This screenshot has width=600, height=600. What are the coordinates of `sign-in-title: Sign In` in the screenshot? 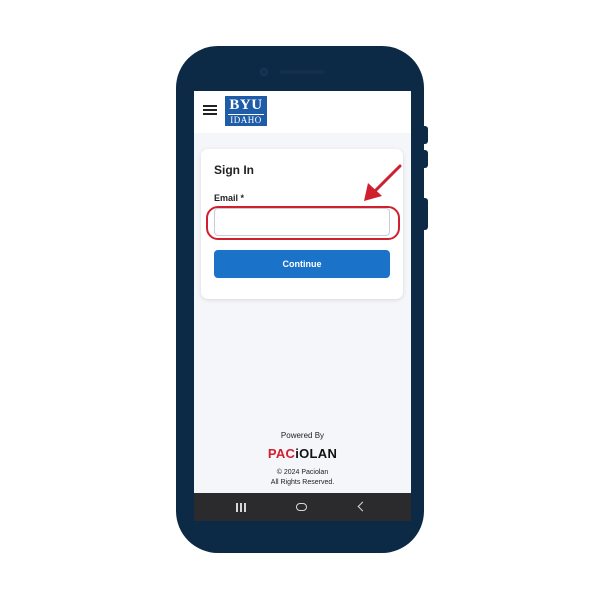 It's located at (234, 170).